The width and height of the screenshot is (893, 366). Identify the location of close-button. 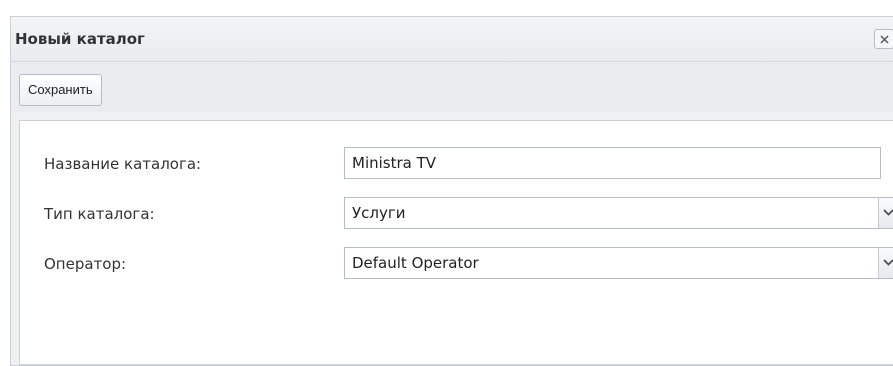
(883, 39).